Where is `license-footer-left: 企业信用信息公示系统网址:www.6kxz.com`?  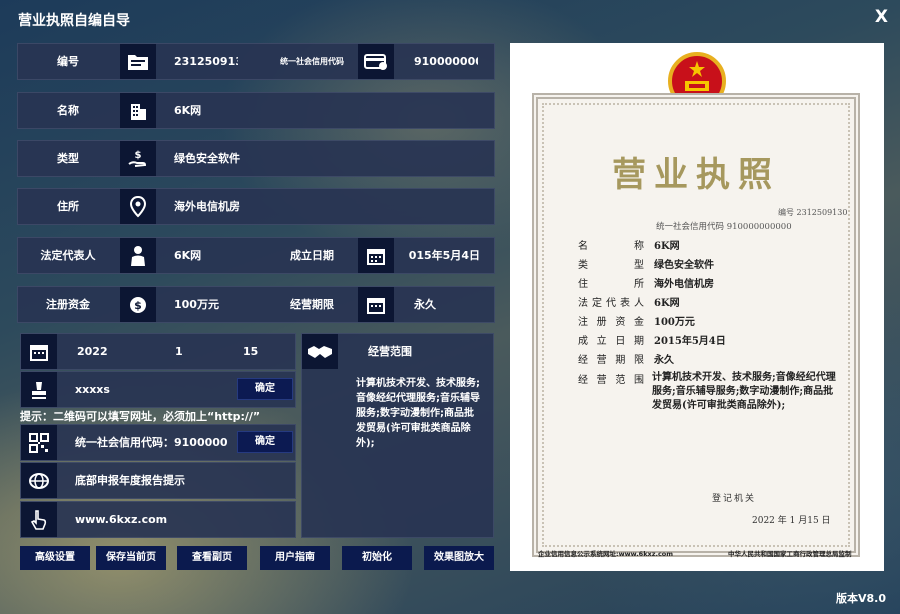
license-footer-left: 企业信用信息公示系统网址:www.6kxz.com is located at coordinates (606, 554).